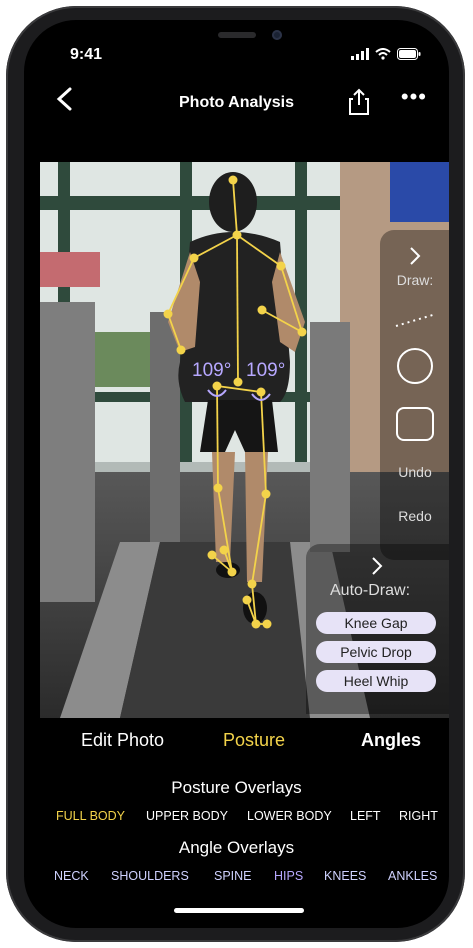 This screenshot has height=948, width=473. I want to click on posture-lower-body: LOWER BODY, so click(289, 816).